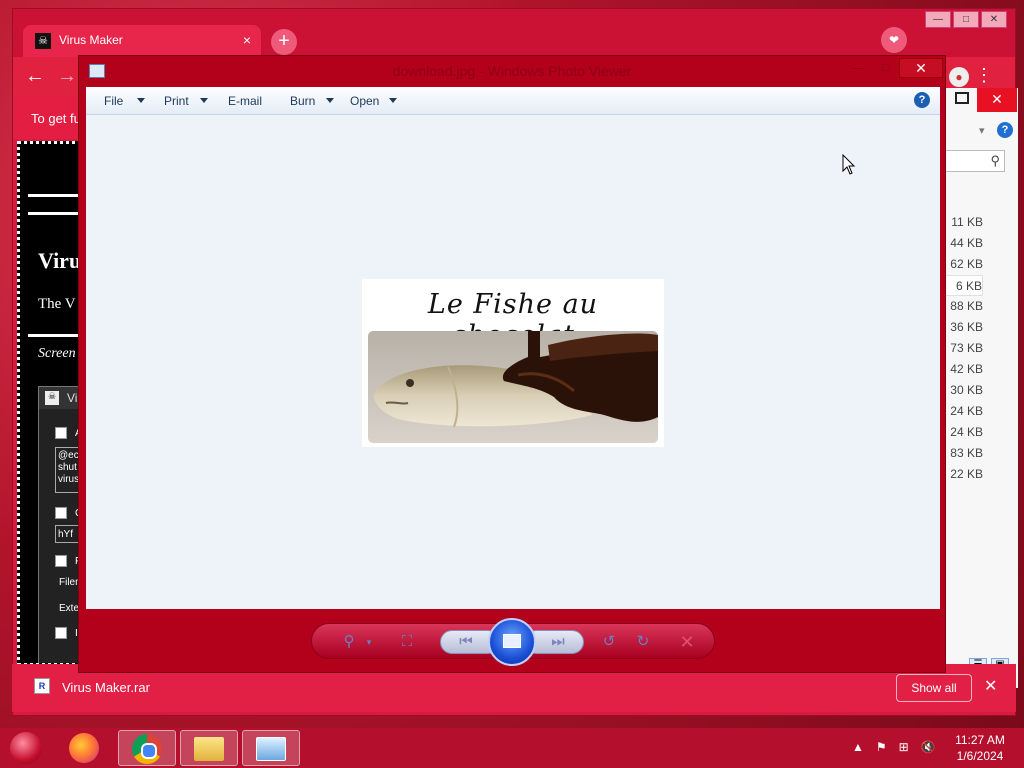 Image resolution: width=1024 pixels, height=768 pixels. I want to click on close-button: ✕, so click(921, 68).